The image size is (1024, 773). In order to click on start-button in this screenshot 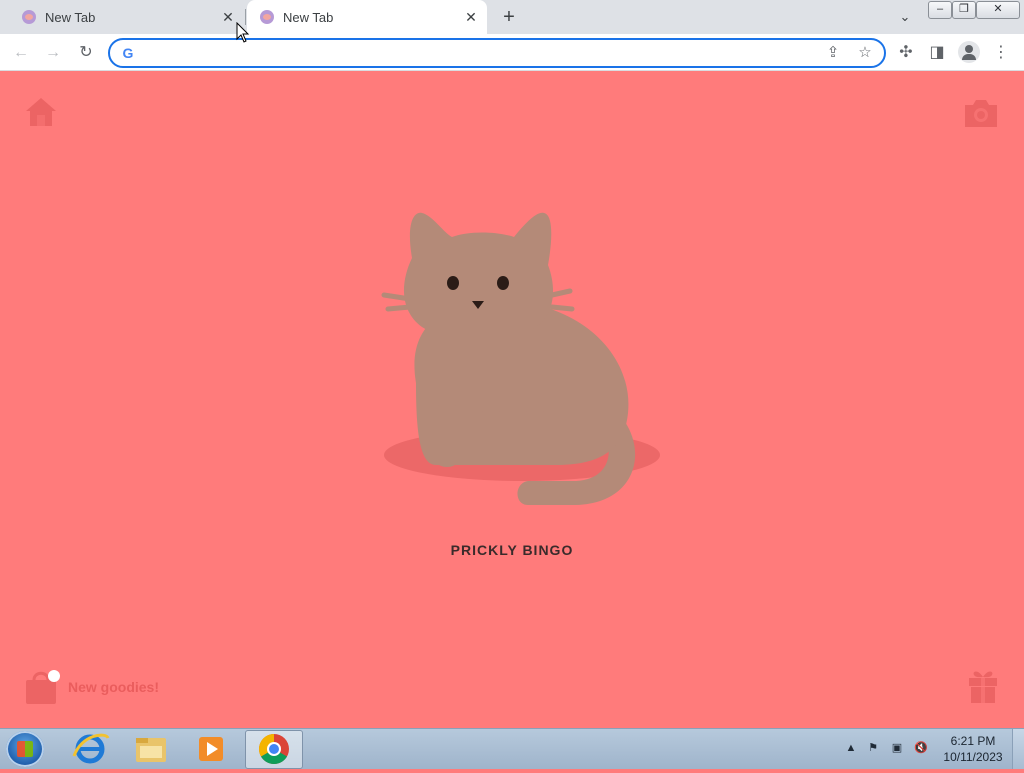, I will do `click(25, 749)`.